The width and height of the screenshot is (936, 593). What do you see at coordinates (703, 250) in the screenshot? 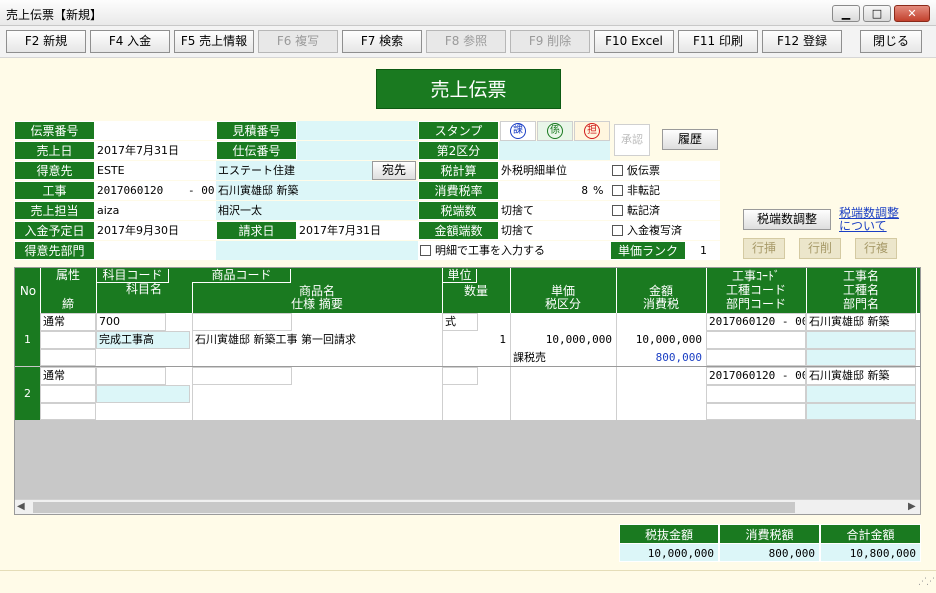
I see `rank-field: 1` at bounding box center [703, 250].